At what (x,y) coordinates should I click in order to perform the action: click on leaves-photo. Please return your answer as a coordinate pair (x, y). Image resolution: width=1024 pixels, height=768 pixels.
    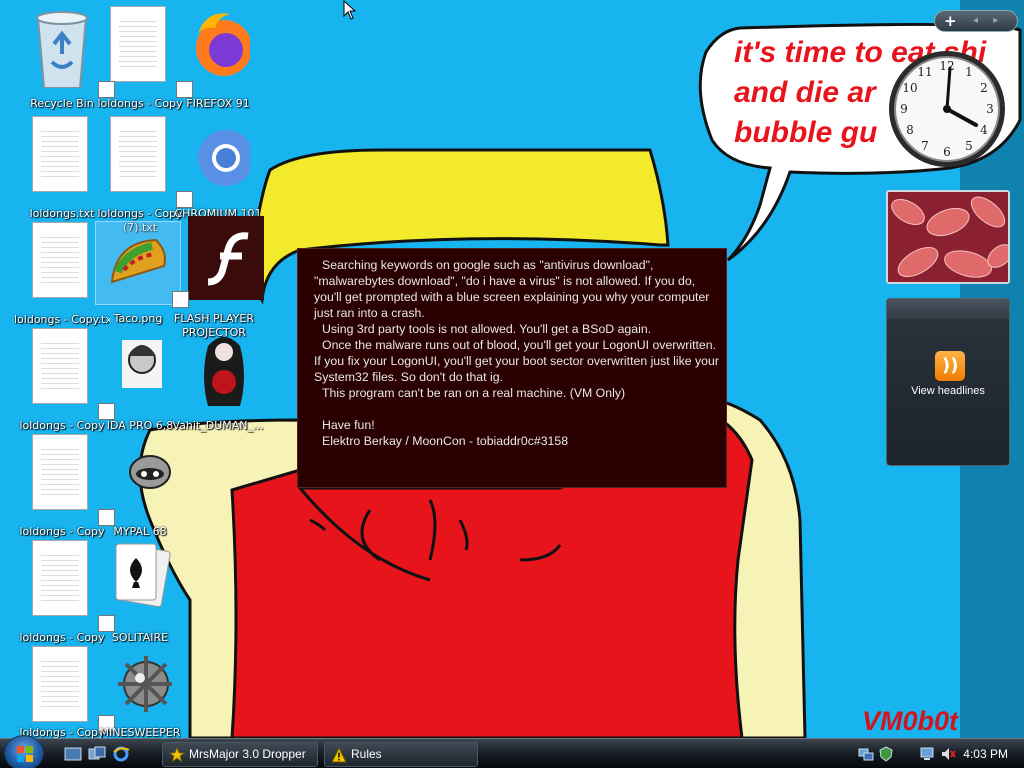
    Looking at the image, I should click on (948, 237).